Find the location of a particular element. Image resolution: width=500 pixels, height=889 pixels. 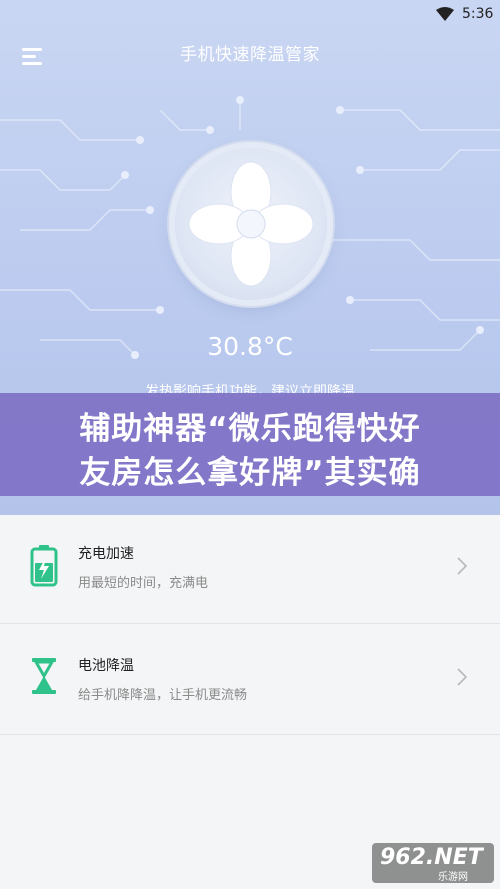

status-bar: 5:36 is located at coordinates (250, 15).